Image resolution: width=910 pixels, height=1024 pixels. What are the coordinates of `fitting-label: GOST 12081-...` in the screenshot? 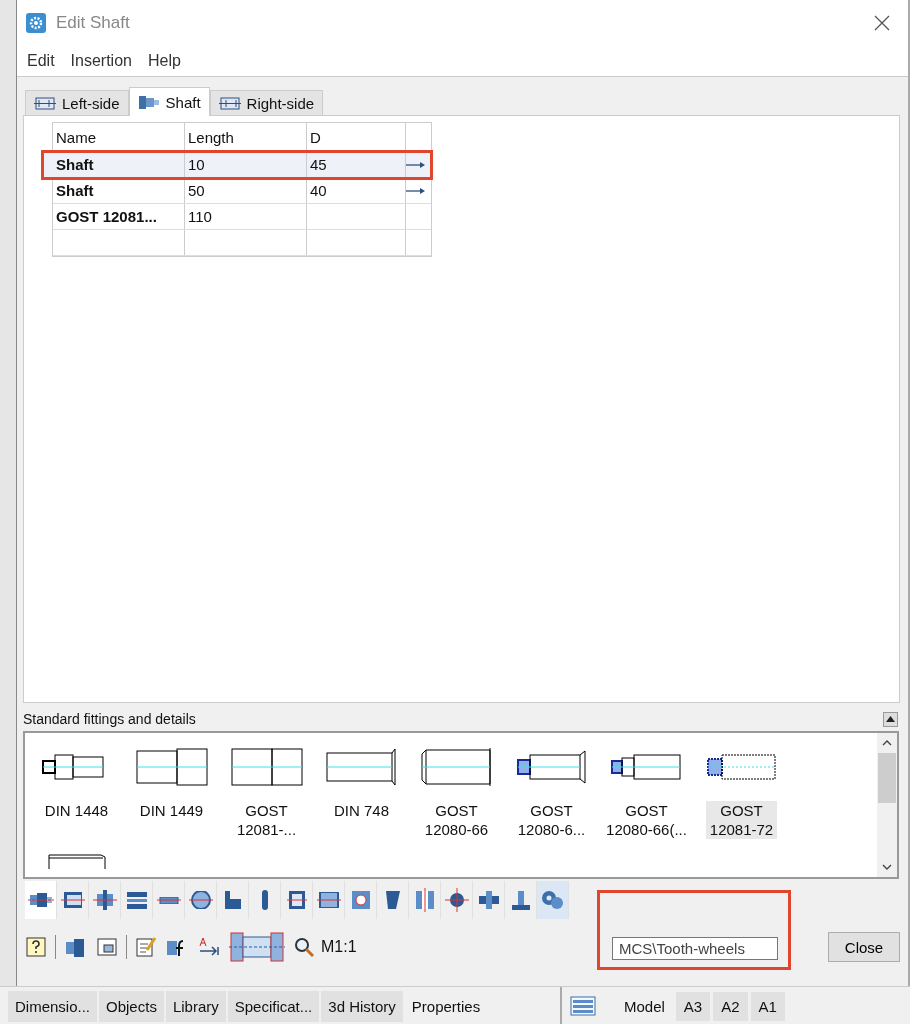 It's located at (266, 820).